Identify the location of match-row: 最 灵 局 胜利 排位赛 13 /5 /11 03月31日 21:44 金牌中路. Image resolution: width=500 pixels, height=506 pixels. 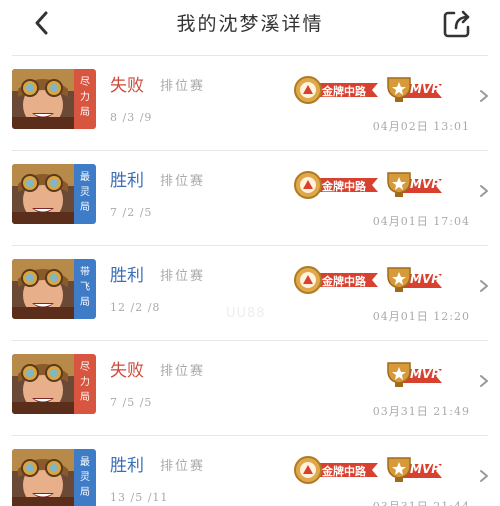
(250, 470).